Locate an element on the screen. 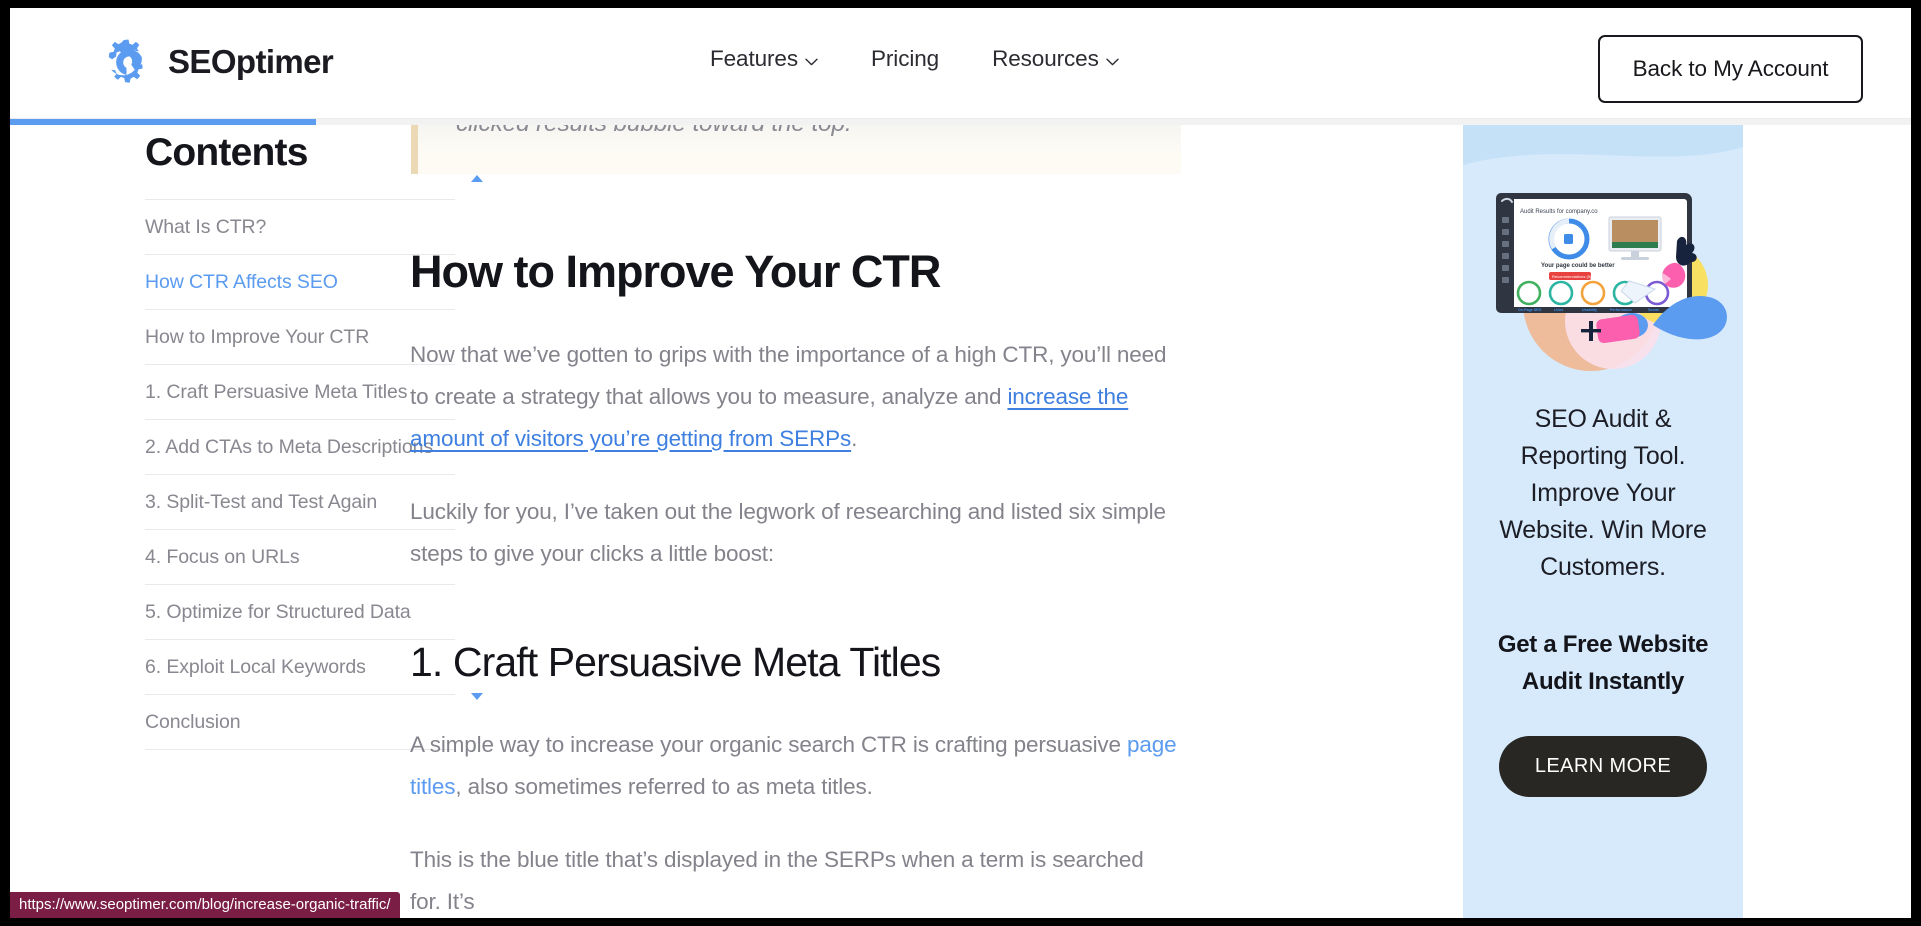 This screenshot has width=1921, height=926. nav-label-pricing: Pricing is located at coordinates (905, 58).